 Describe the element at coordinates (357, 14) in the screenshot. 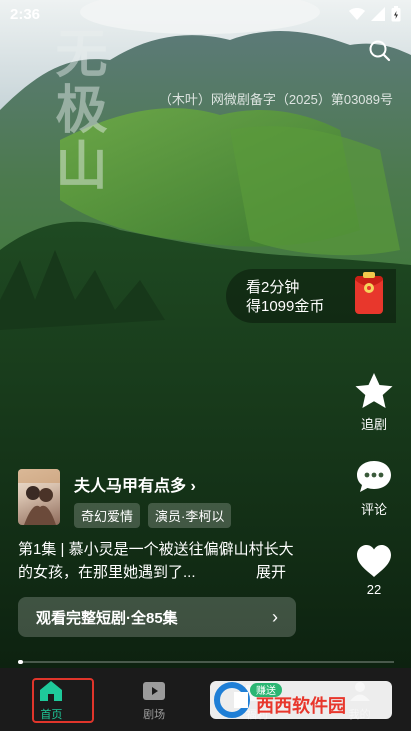

I see `wifi-icon` at that location.